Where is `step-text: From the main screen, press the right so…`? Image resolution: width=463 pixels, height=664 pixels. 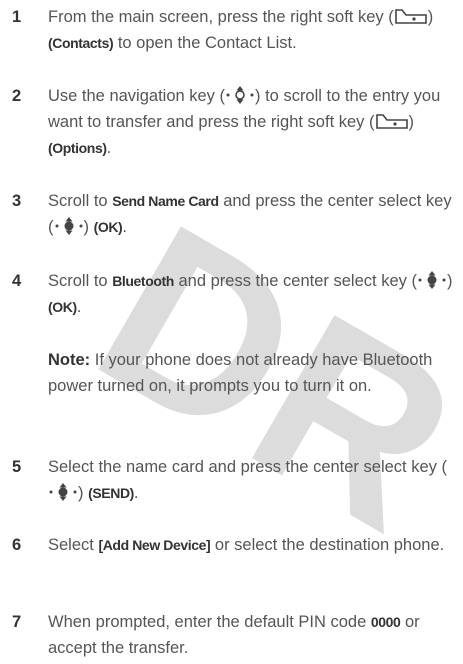
step-text: From the main screen, press the right so… is located at coordinates (254, 30).